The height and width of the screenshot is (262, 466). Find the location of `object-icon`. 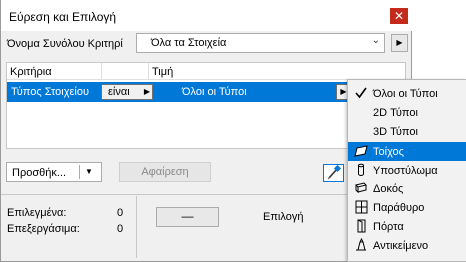

object-icon is located at coordinates (361, 244).